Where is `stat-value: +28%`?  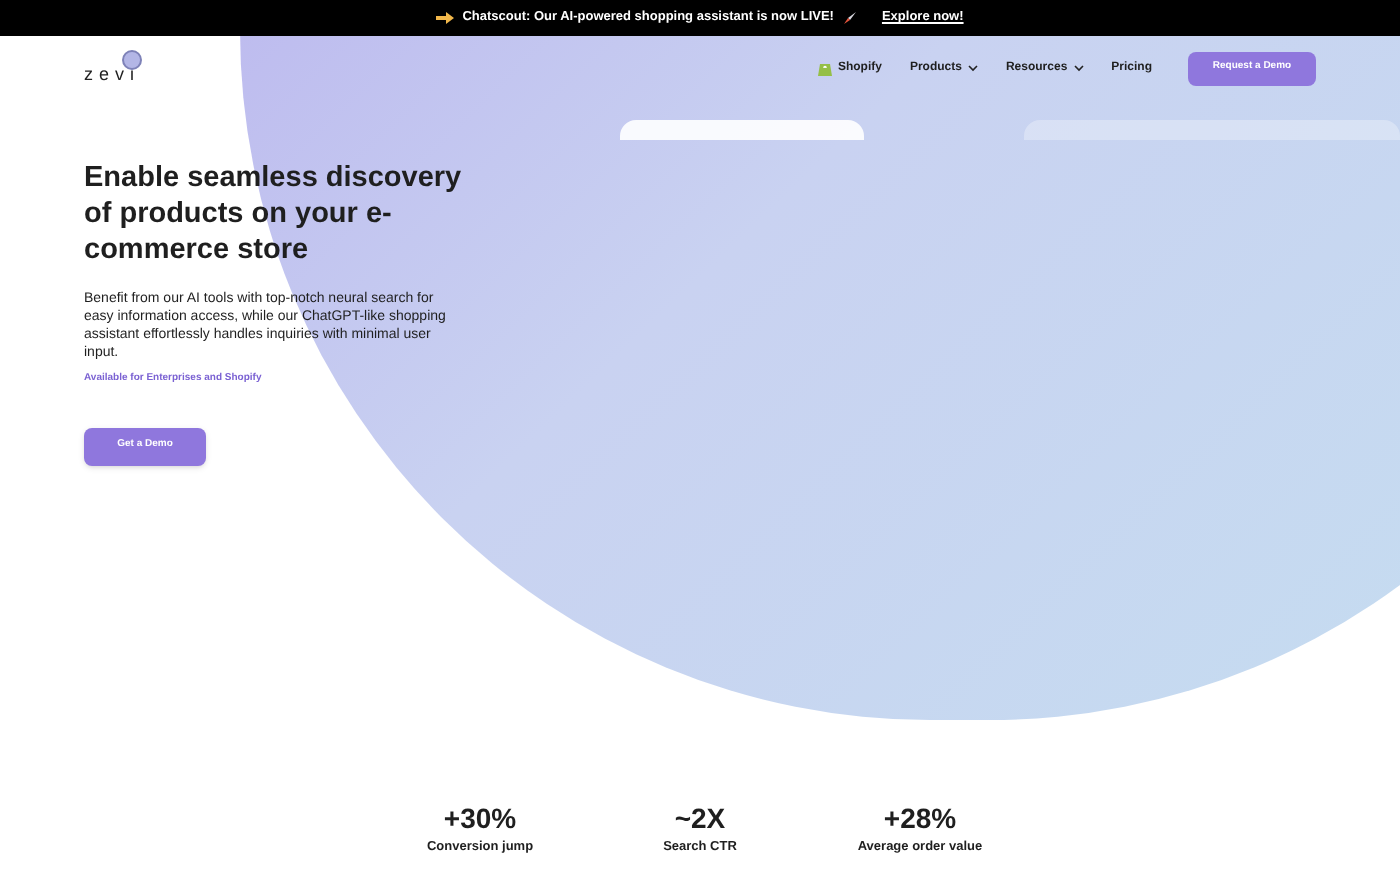 stat-value: +28% is located at coordinates (920, 818).